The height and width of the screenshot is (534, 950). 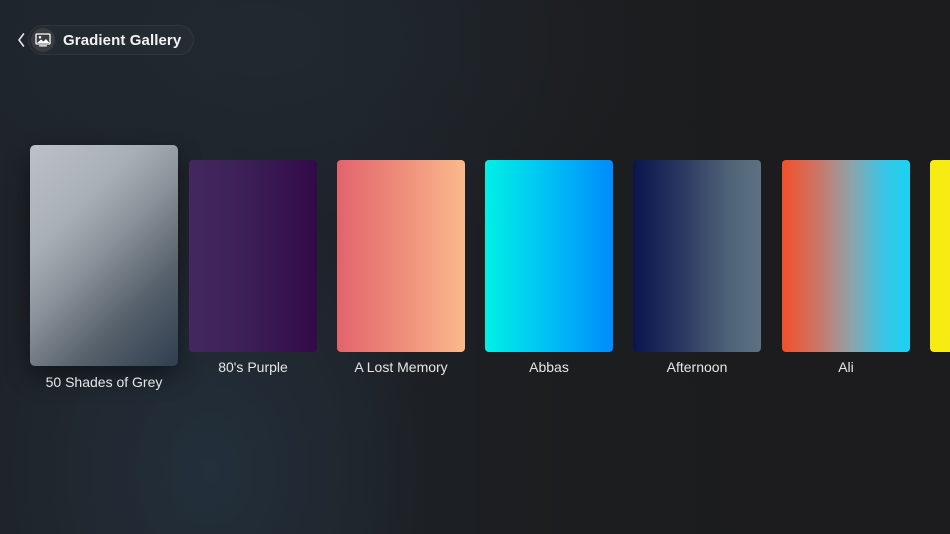 I want to click on gradient-card-80s-purple: 80's Purple, so click(x=253, y=267).